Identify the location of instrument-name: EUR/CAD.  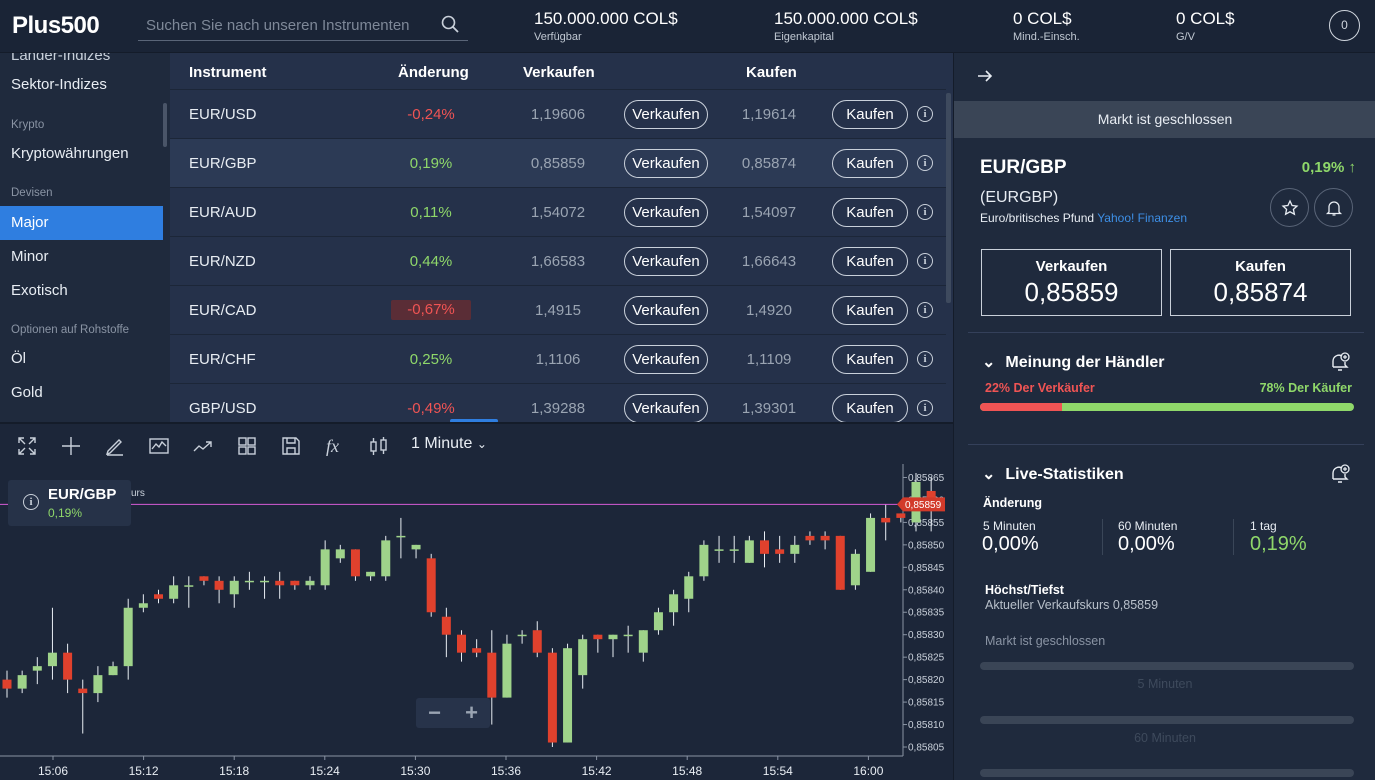
(223, 310).